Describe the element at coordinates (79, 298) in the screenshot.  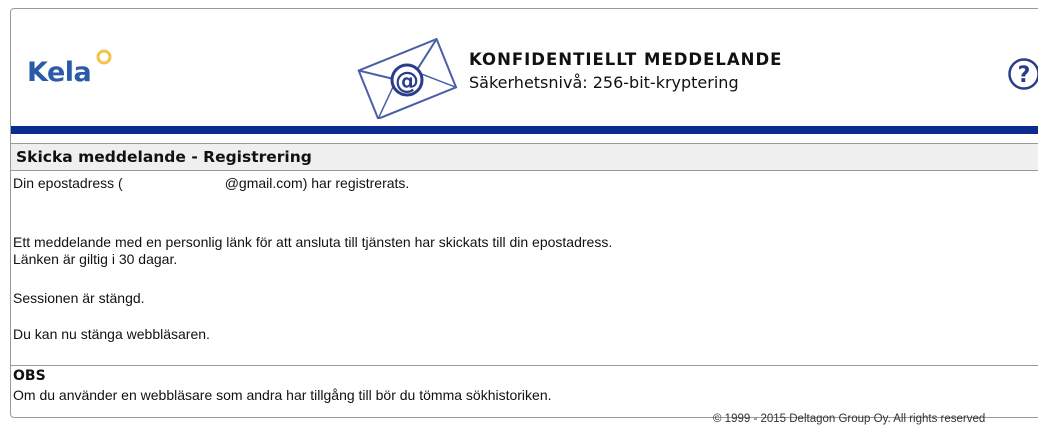
I see `session-closed-message: Sessionen är stängd.` at that location.